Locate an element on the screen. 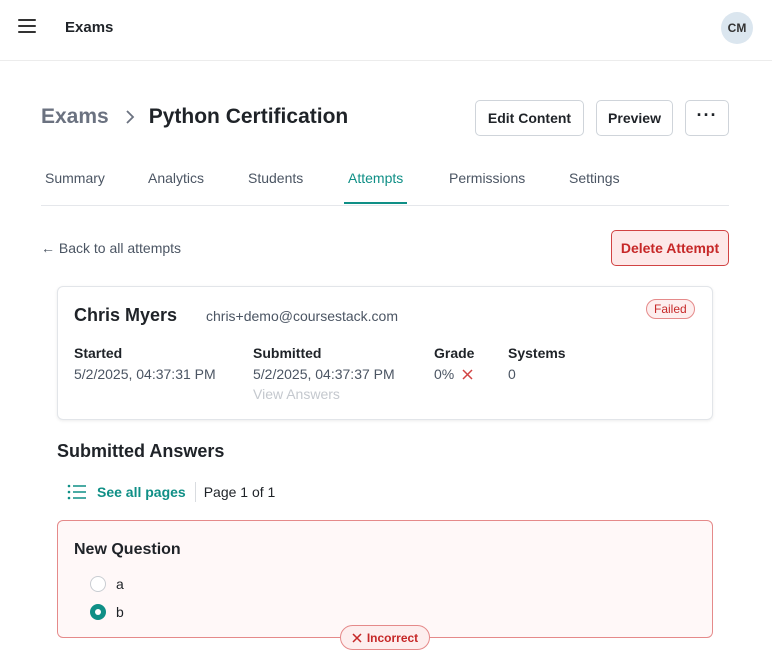  radio-unchecked is located at coordinates (98, 584).